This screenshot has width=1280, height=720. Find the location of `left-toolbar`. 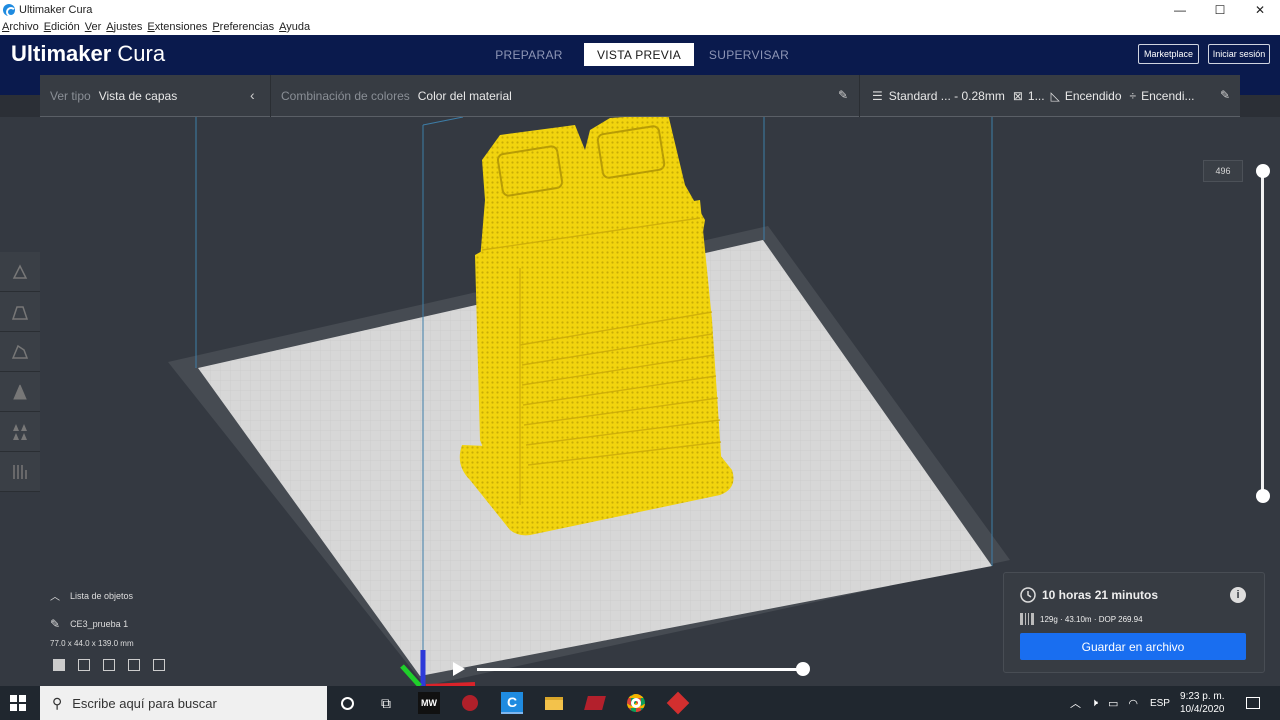

left-toolbar is located at coordinates (20, 372).